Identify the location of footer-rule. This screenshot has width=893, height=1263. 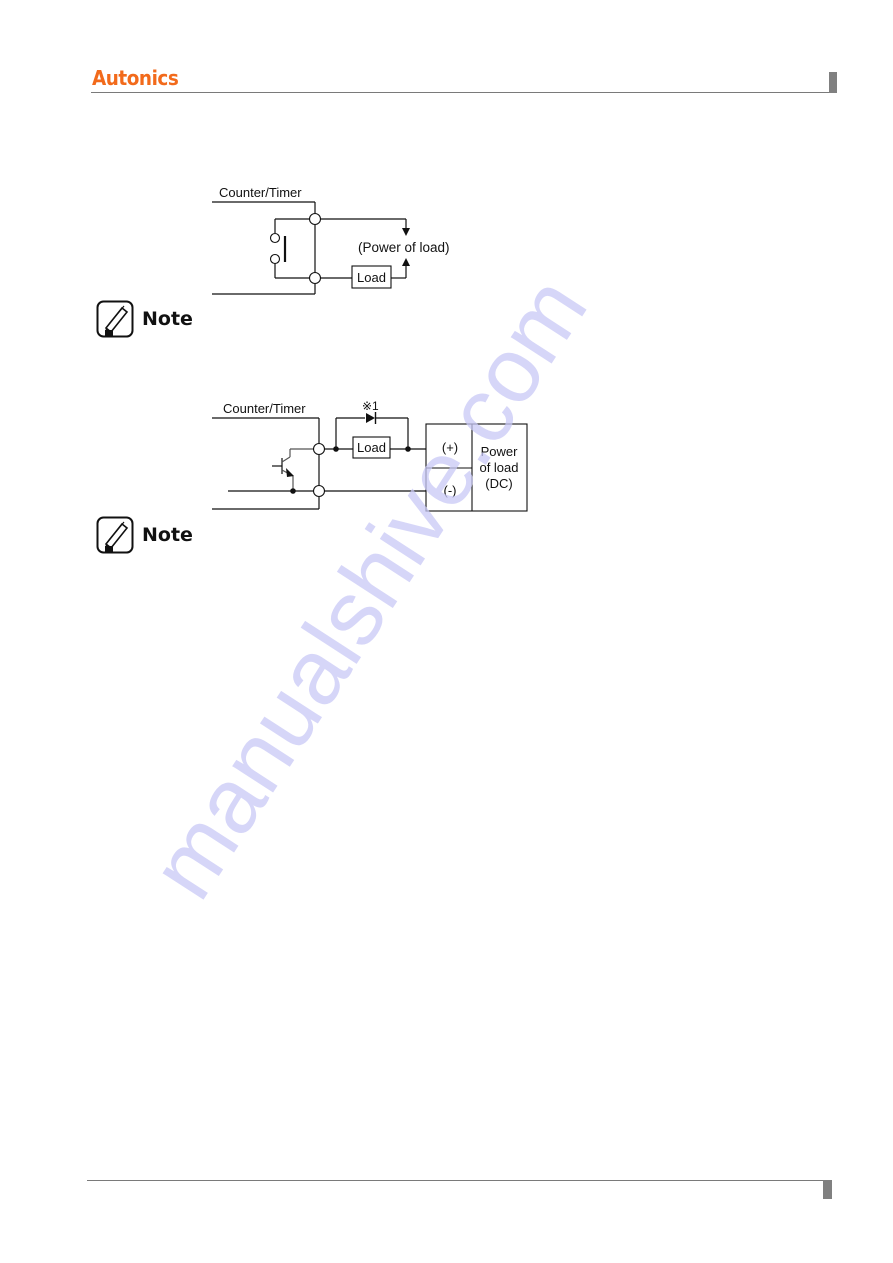
(456, 1180).